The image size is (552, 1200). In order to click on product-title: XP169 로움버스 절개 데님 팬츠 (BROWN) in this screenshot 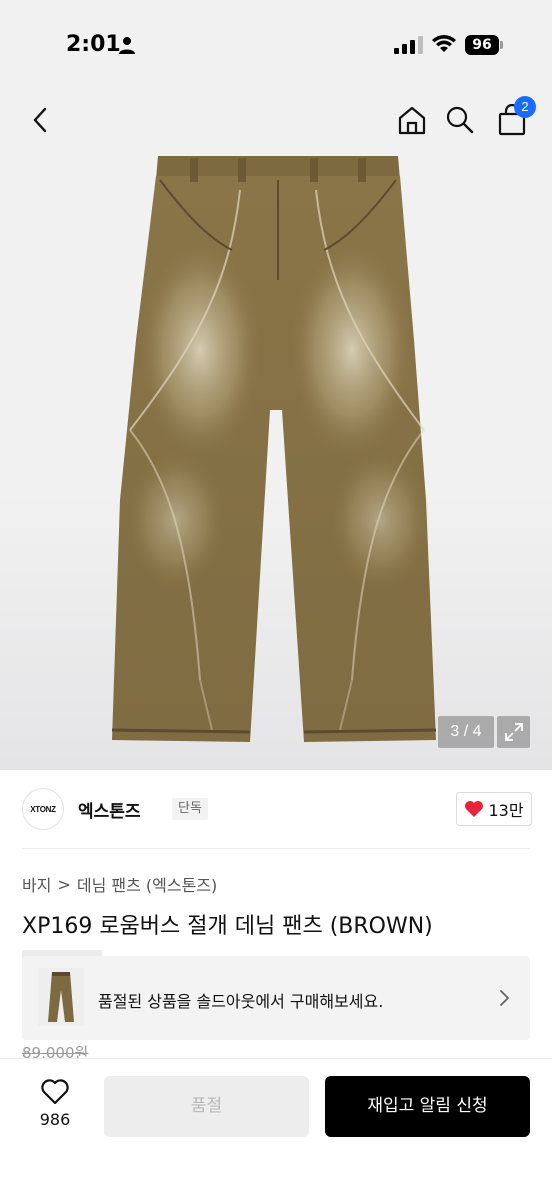, I will do `click(227, 926)`.